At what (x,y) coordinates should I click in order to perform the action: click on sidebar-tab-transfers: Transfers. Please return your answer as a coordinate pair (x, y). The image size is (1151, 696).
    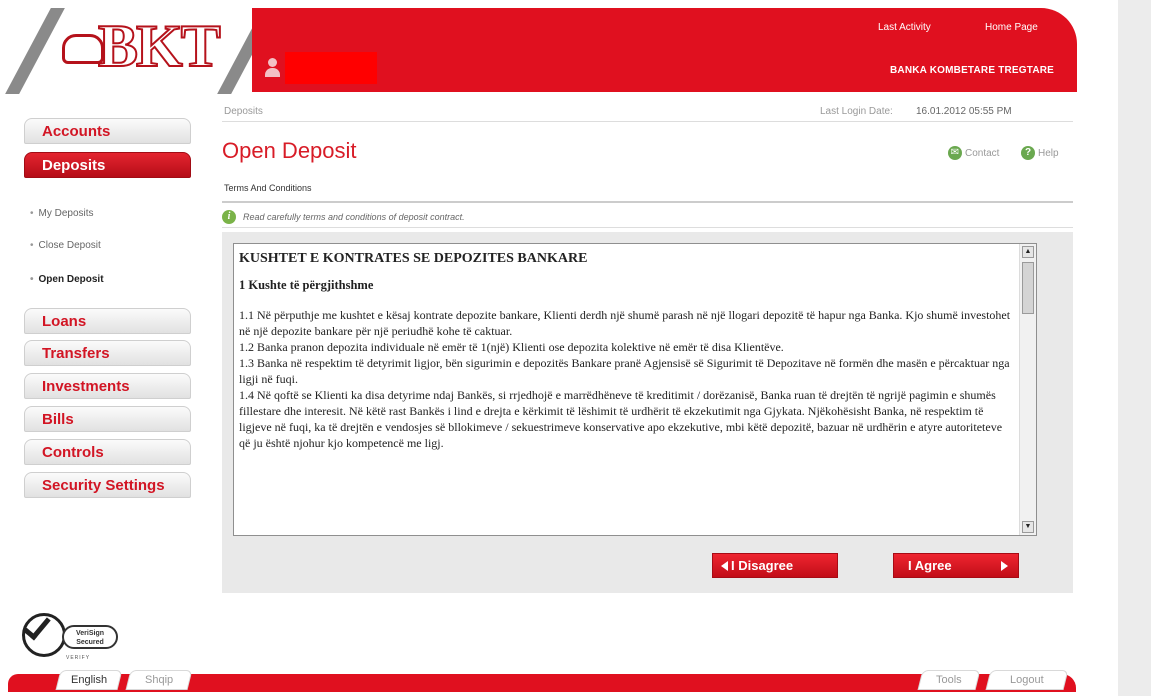
    Looking at the image, I should click on (107, 353).